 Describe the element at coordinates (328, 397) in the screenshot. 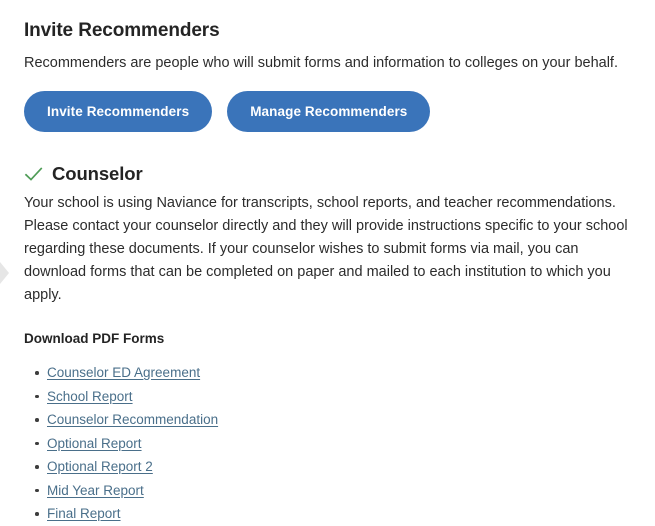

I see `list-item: School Report` at that location.